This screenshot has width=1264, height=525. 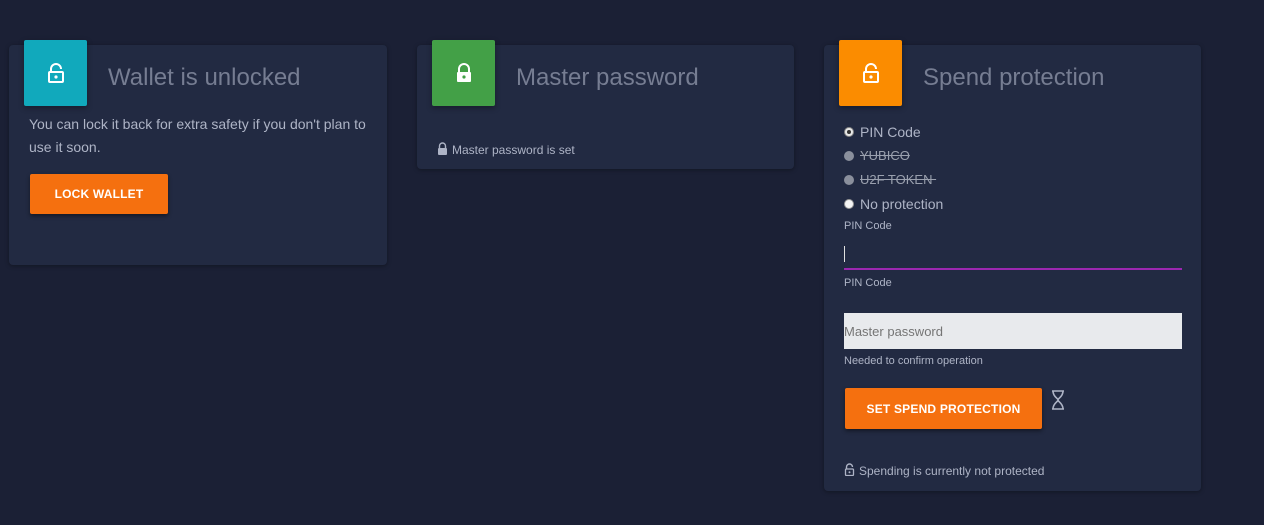 What do you see at coordinates (1014, 77) in the screenshot?
I see `spend-card-title: Spend protection` at bounding box center [1014, 77].